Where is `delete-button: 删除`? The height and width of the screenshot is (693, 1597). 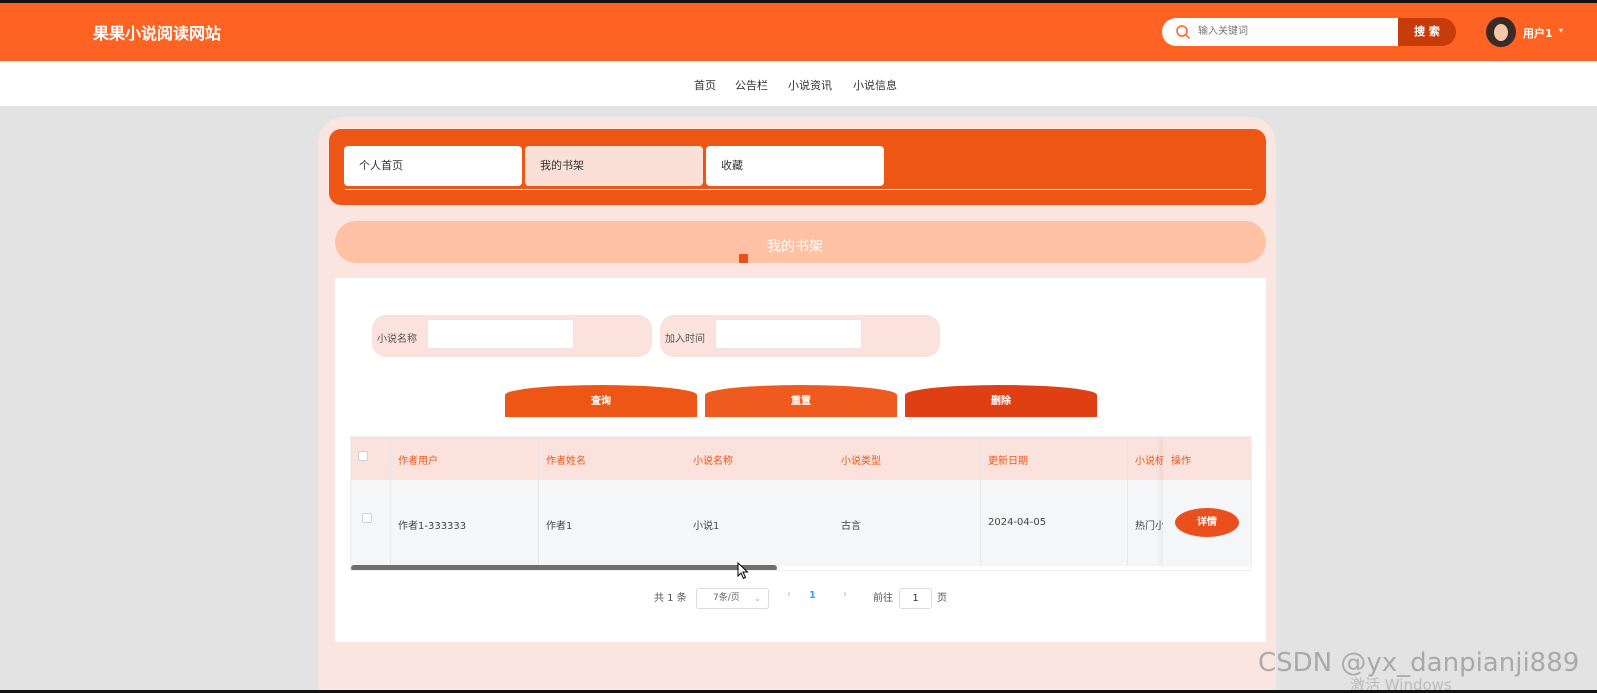
delete-button: 删除 is located at coordinates (1001, 401).